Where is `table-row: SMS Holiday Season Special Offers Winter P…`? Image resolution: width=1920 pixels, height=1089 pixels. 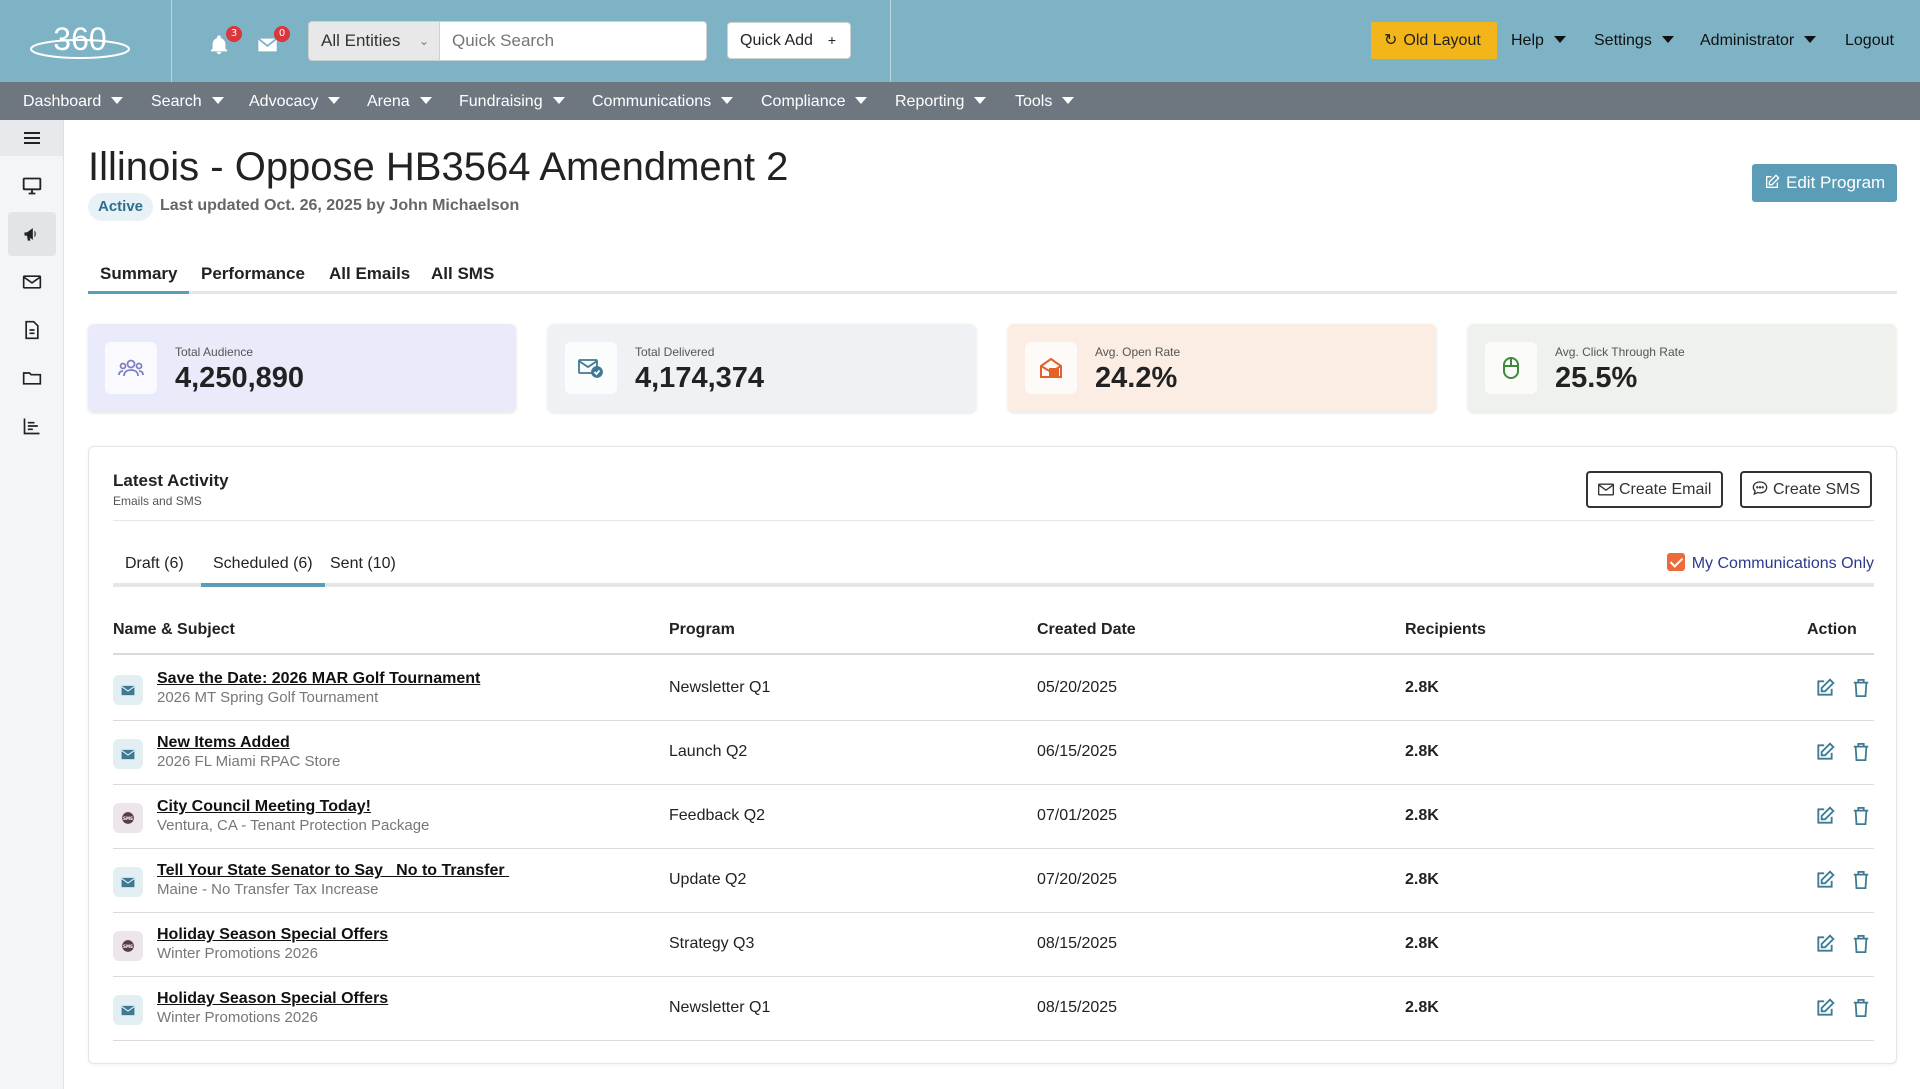
table-row: SMS Holiday Season Special Offers Winter P… is located at coordinates (993, 945).